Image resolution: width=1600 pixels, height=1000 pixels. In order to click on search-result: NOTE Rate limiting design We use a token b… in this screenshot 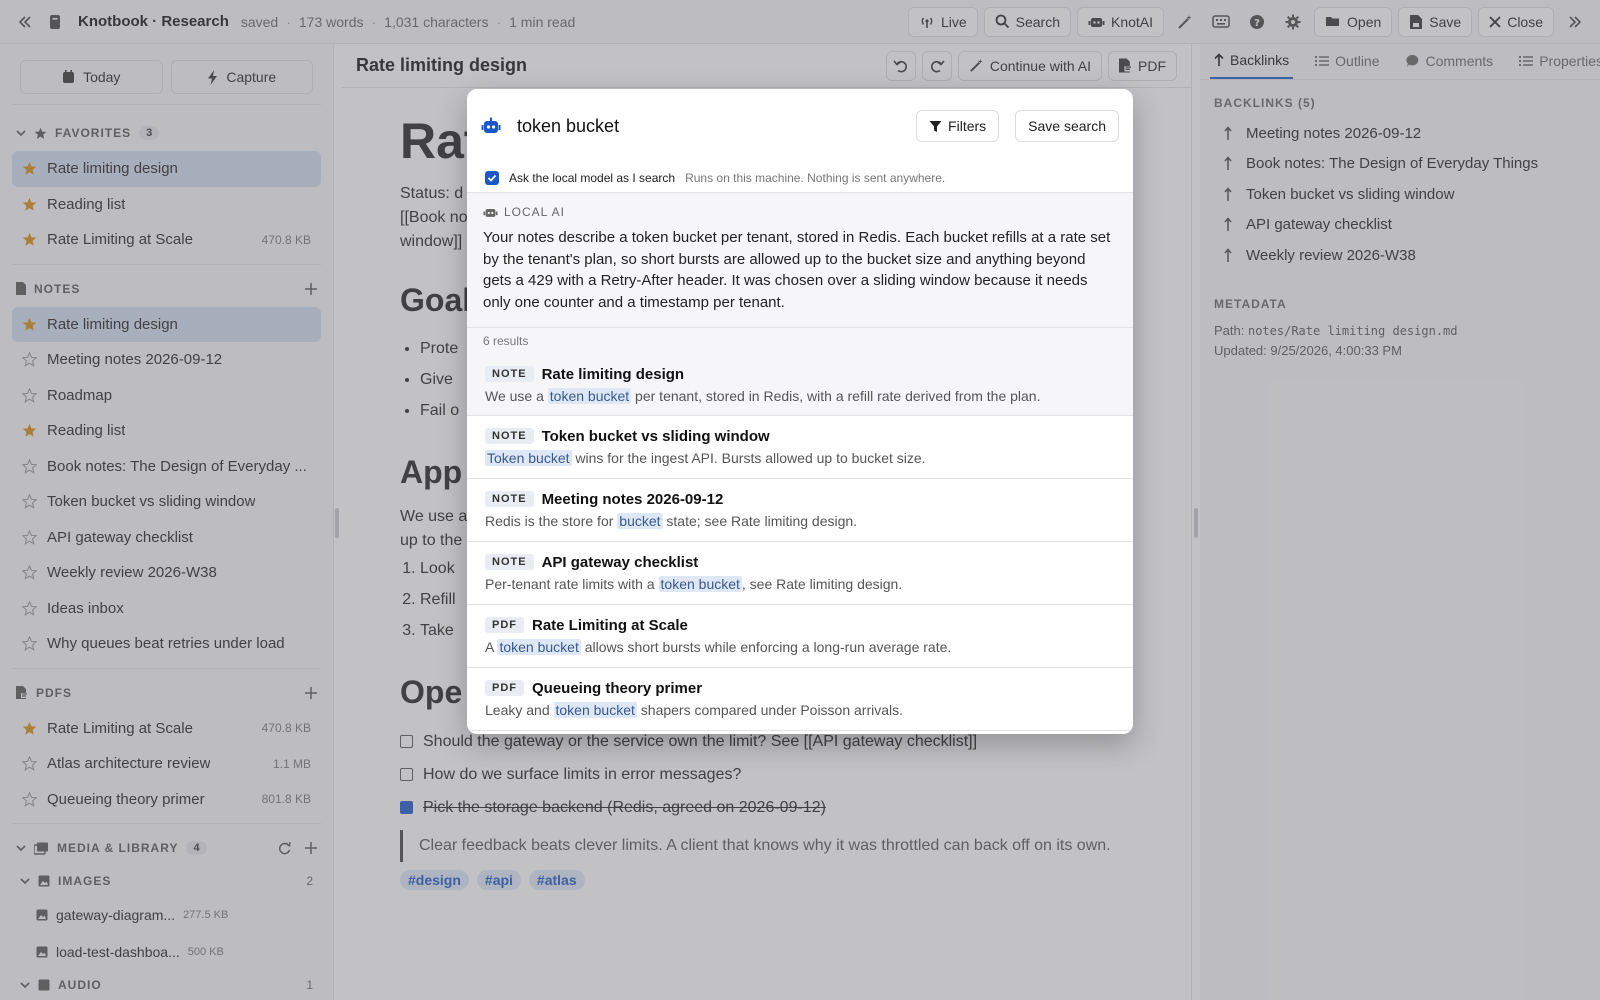, I will do `click(800, 385)`.